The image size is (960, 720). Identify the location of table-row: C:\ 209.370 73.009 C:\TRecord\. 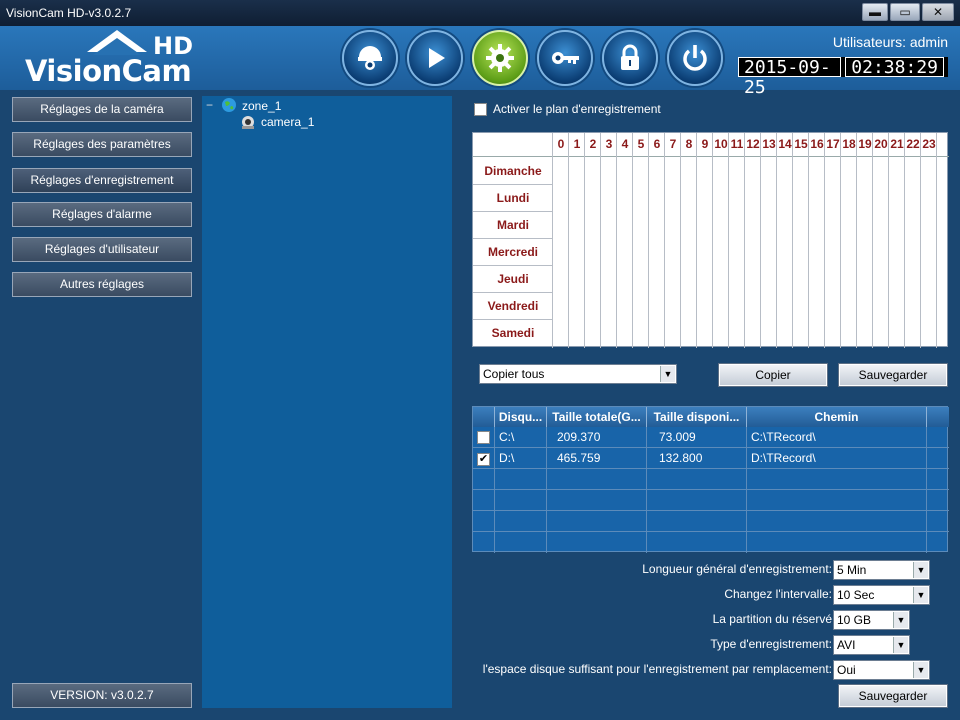
(711, 437).